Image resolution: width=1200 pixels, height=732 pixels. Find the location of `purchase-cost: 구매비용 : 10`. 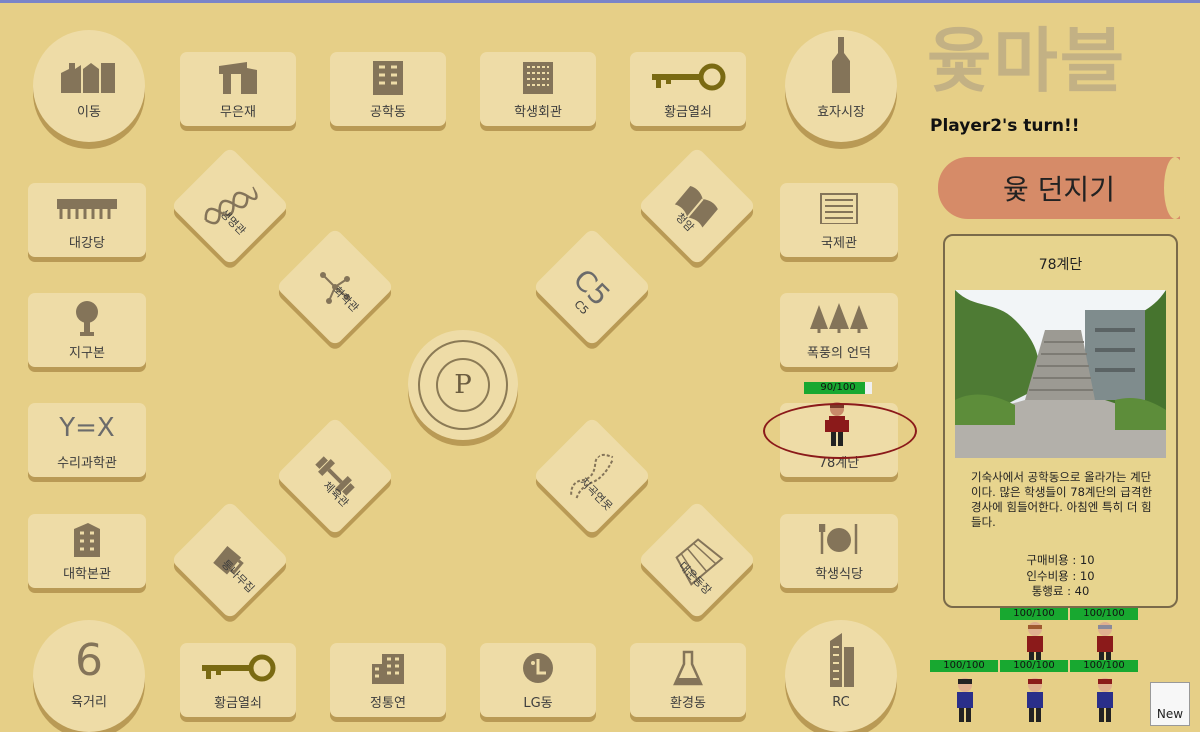

purchase-cost: 구매비용 : 10 is located at coordinates (1060, 560).